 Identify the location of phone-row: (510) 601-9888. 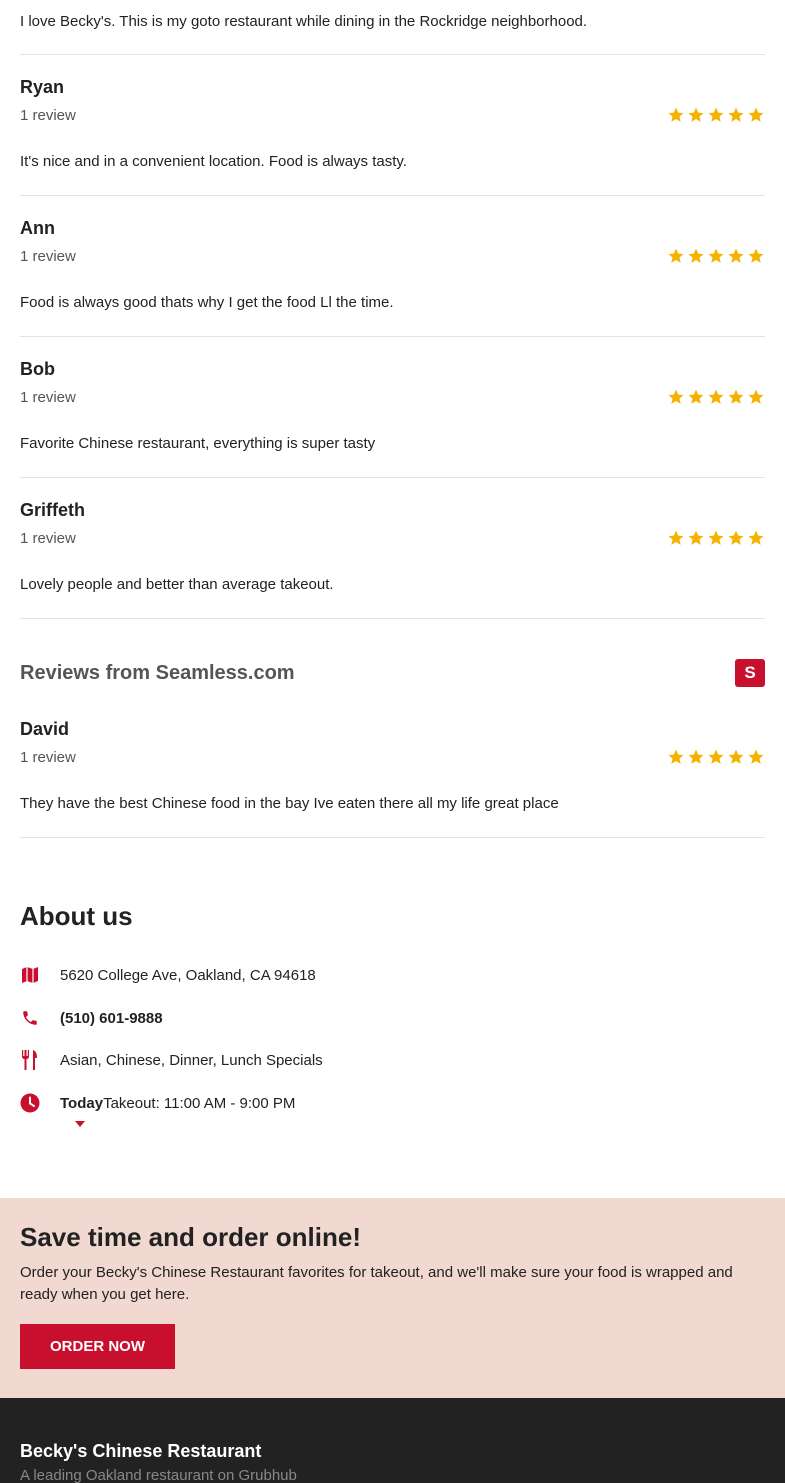
(91, 1018).